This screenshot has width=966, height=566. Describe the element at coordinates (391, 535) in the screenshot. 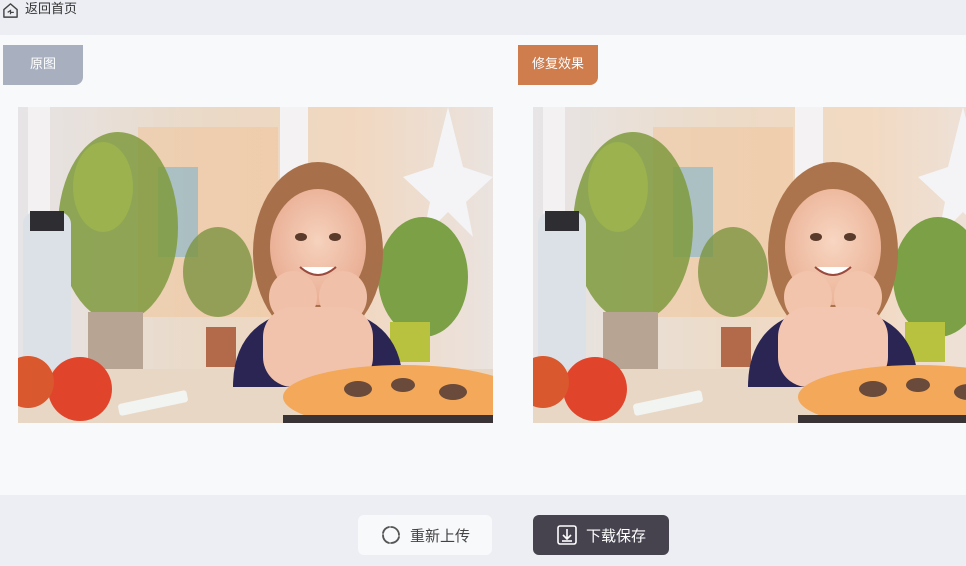

I see `refresh-icon` at that location.